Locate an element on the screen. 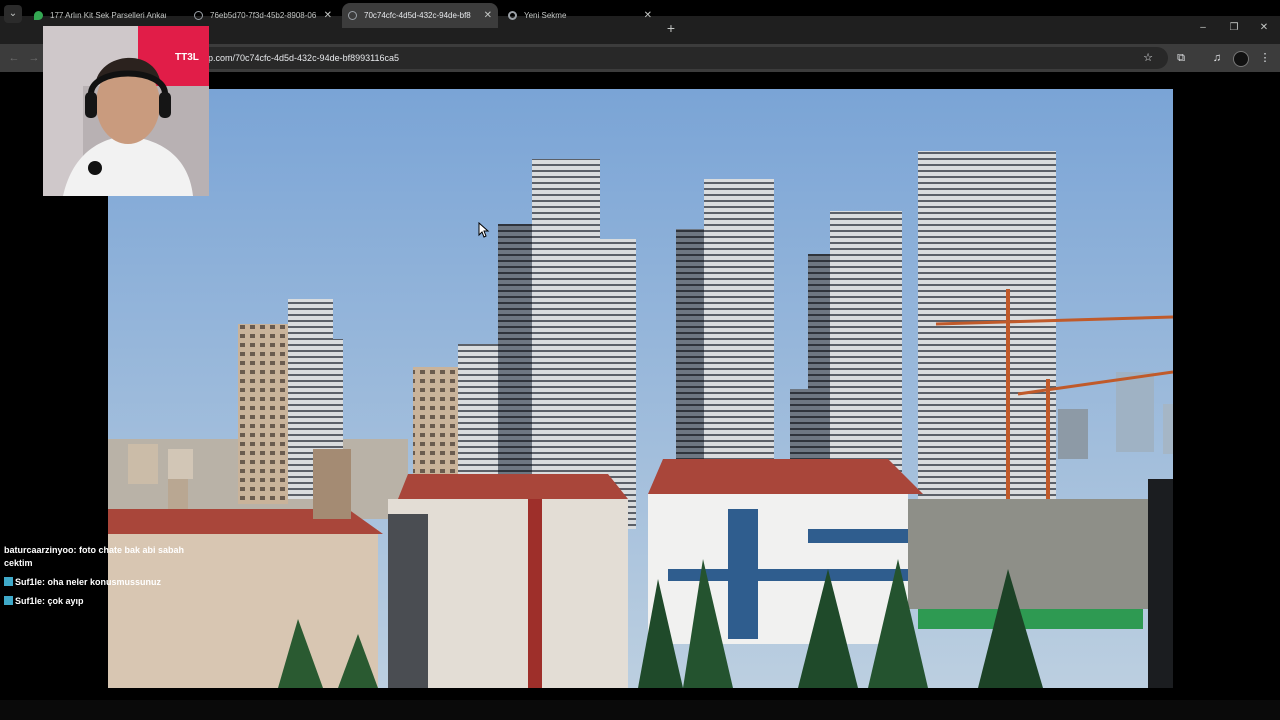 Image resolution: width=1280 pixels, height=720 pixels. tab-page-1: 76eb5d70-7f3d-45b2-8908-06 ✕ is located at coordinates (263, 15).